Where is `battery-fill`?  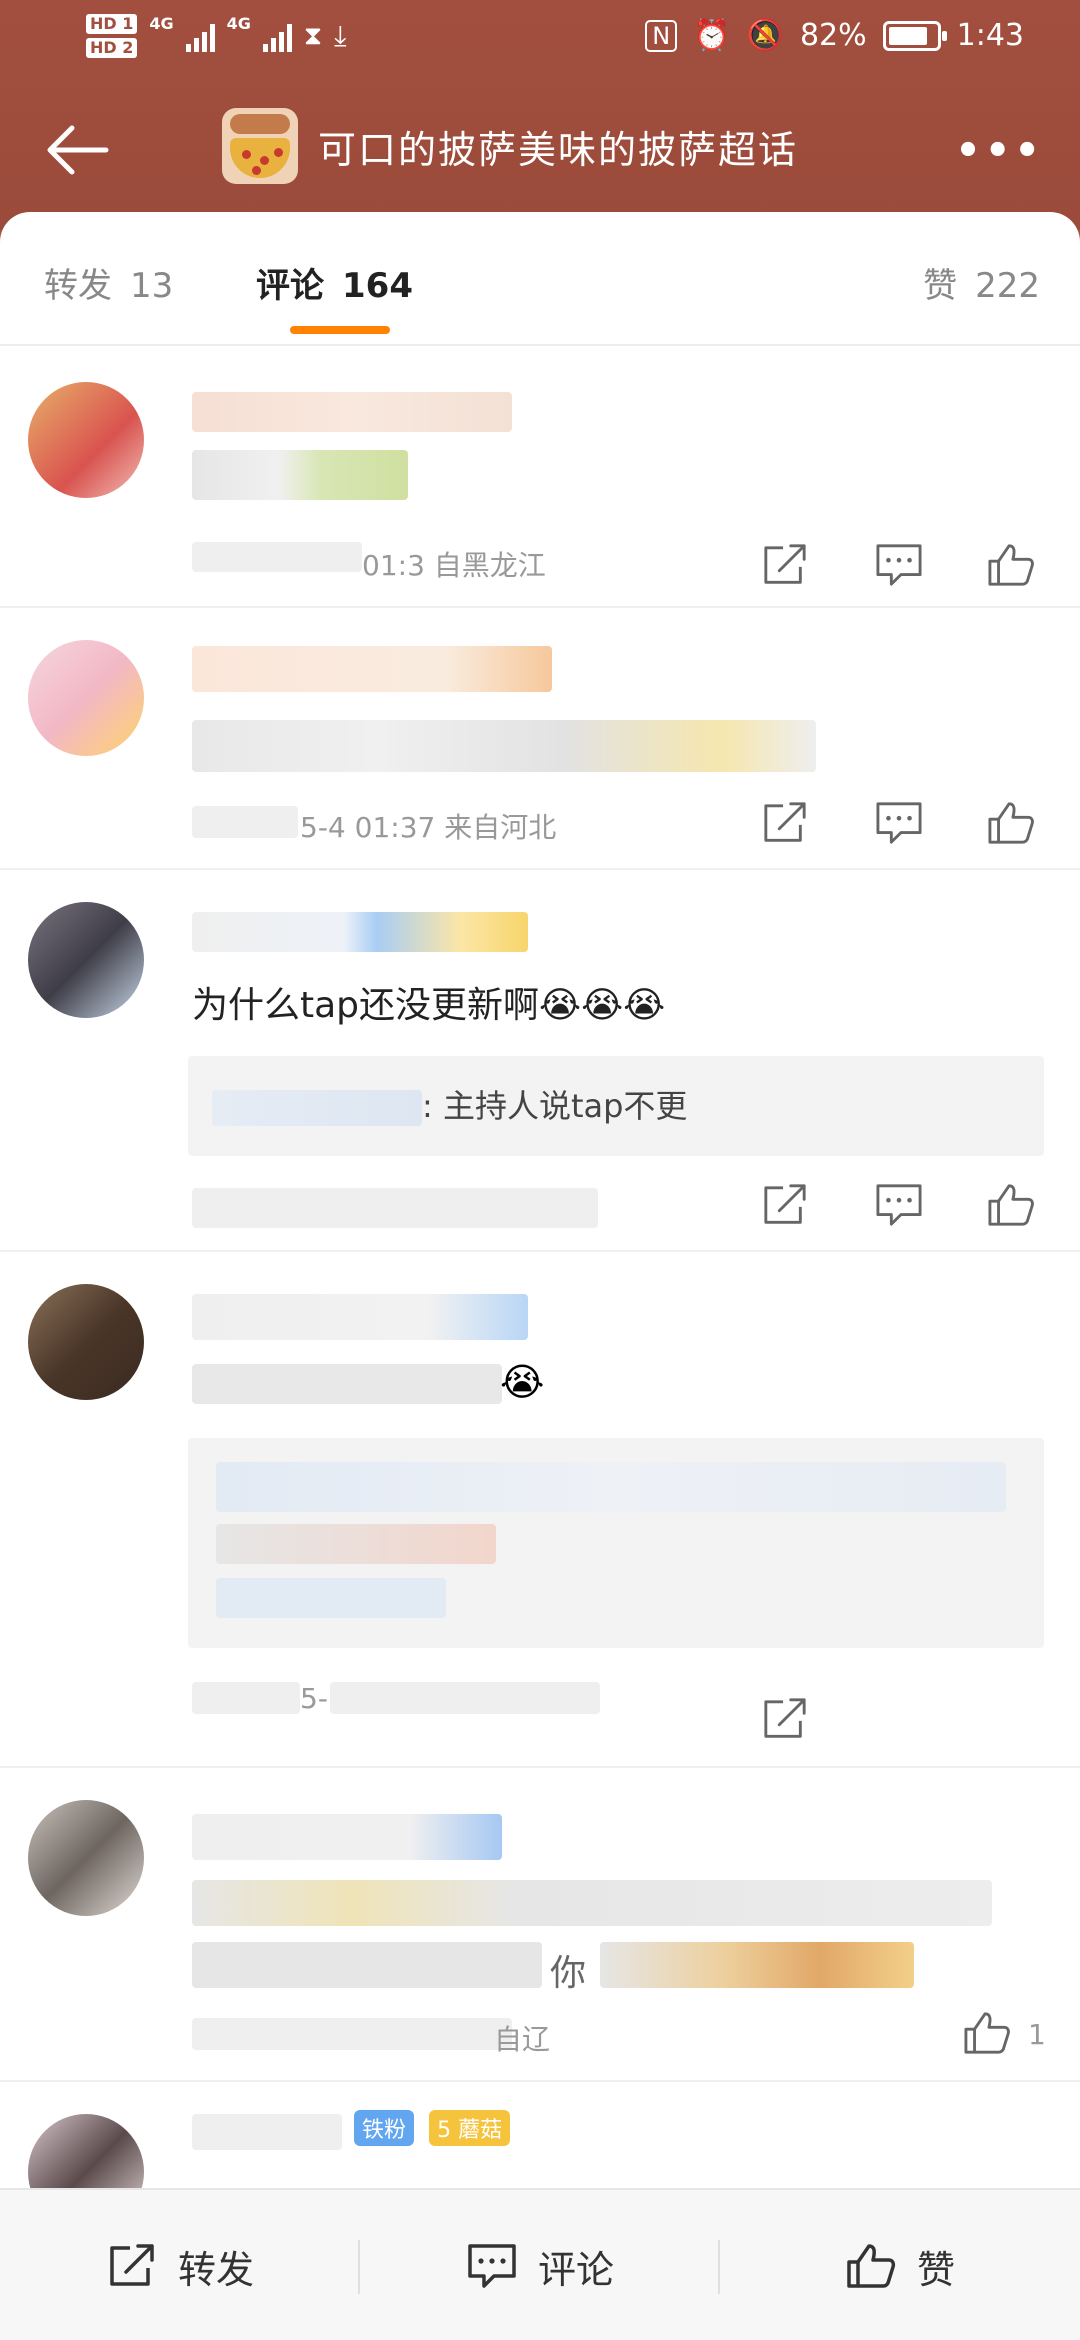
battery-fill is located at coordinates (907, 35).